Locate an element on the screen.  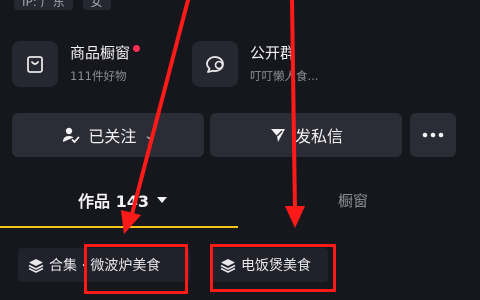
annotation-arrow-right is located at coordinates (293, 107).